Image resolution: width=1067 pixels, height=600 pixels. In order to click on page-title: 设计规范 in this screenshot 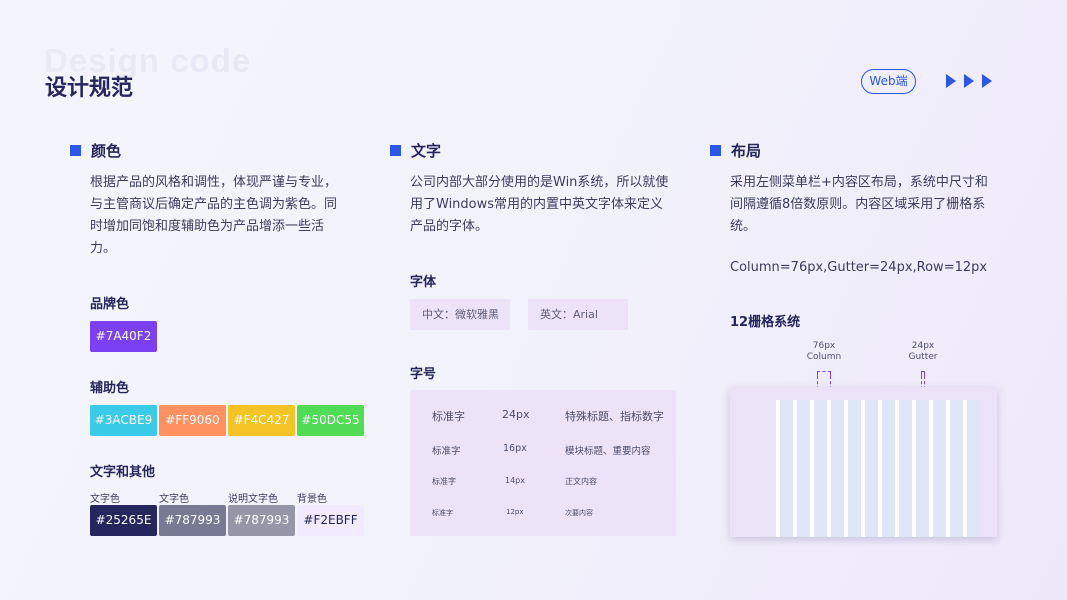, I will do `click(89, 88)`.